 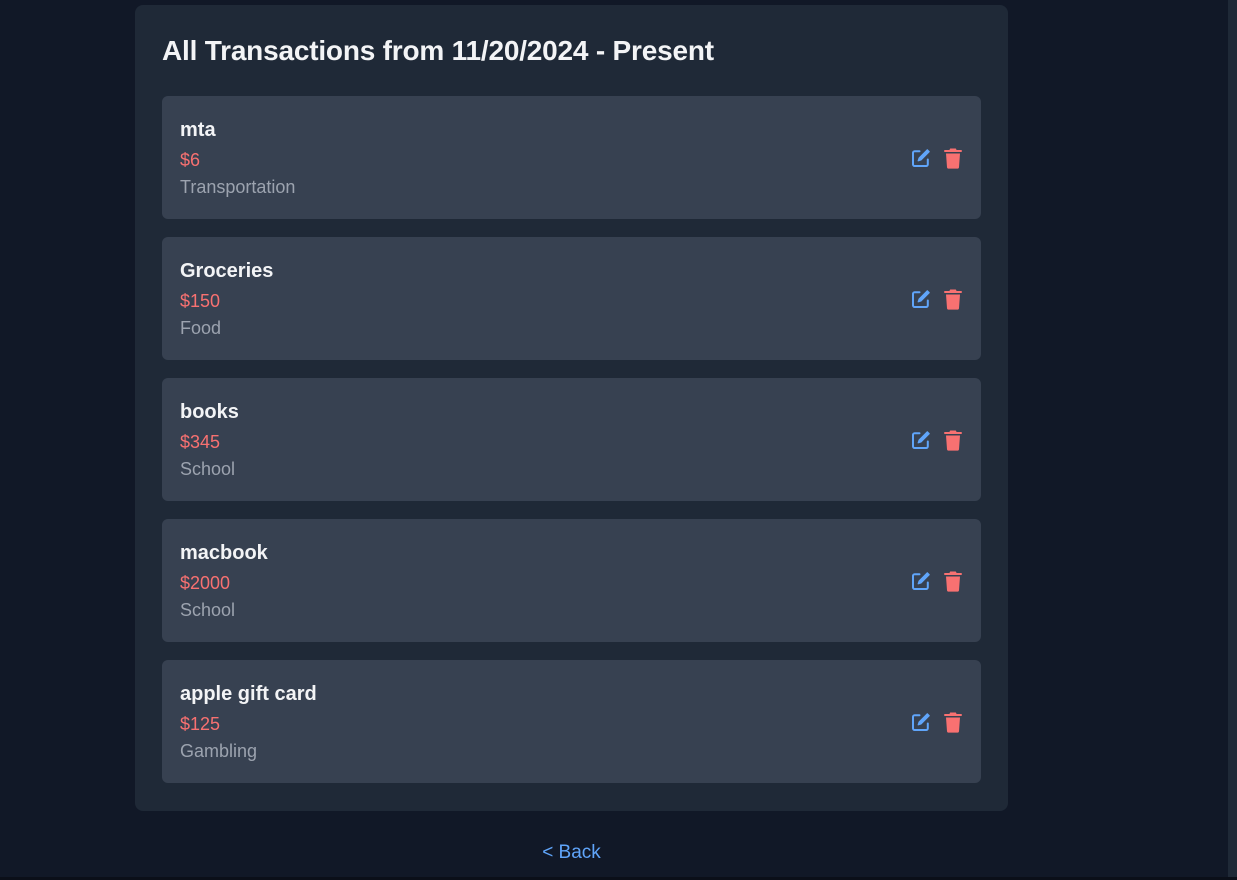 I want to click on transaction-name: Groceries, so click(x=227, y=271).